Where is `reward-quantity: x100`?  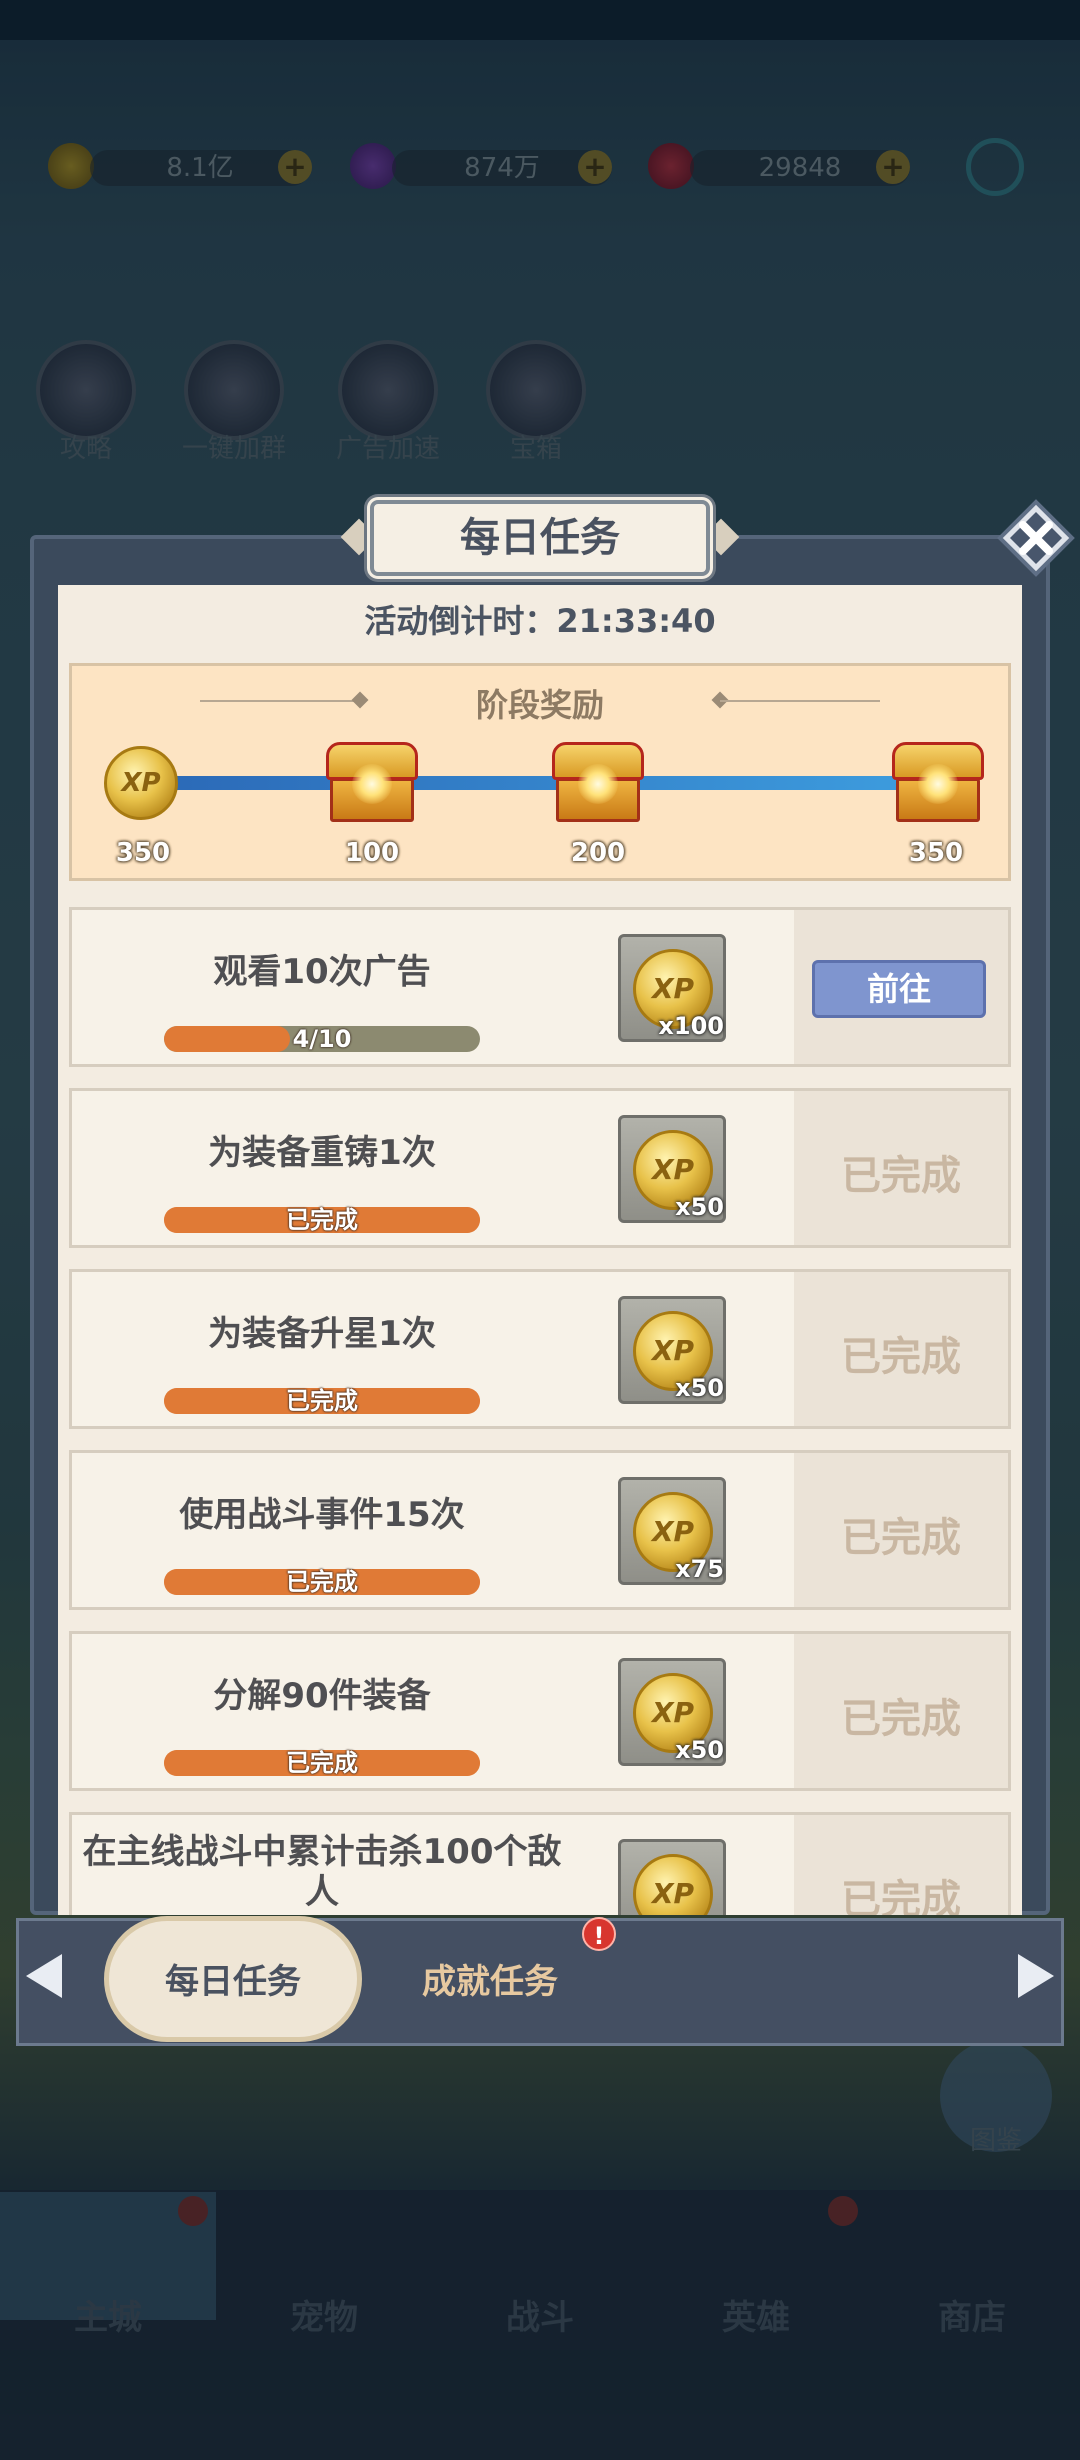
reward-quantity: x100 is located at coordinates (691, 1026).